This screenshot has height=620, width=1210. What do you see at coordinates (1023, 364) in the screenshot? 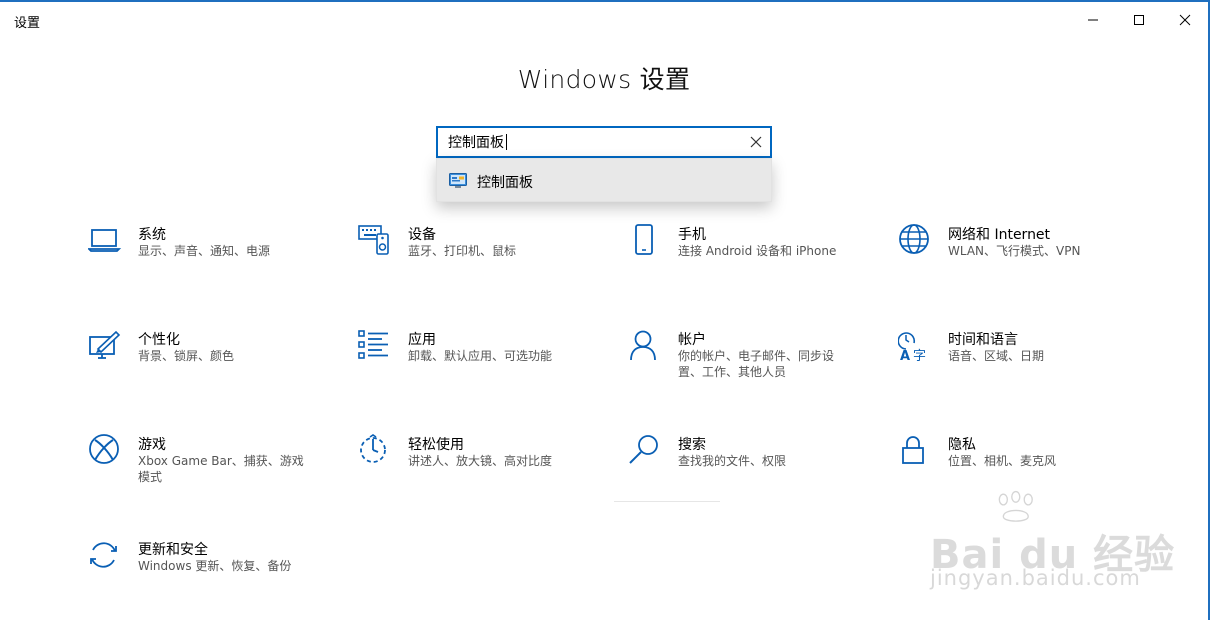
I see `tile-time-language: A 字 时间和语言 语音、区域、日期` at bounding box center [1023, 364].